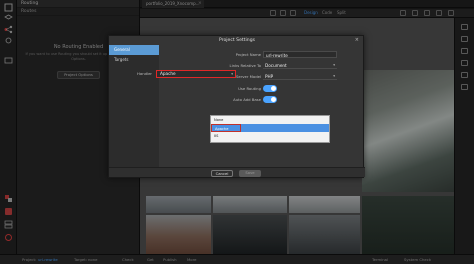  Describe the element at coordinates (134, 60) in the screenshot. I see `nav-targets: Targets` at that location.